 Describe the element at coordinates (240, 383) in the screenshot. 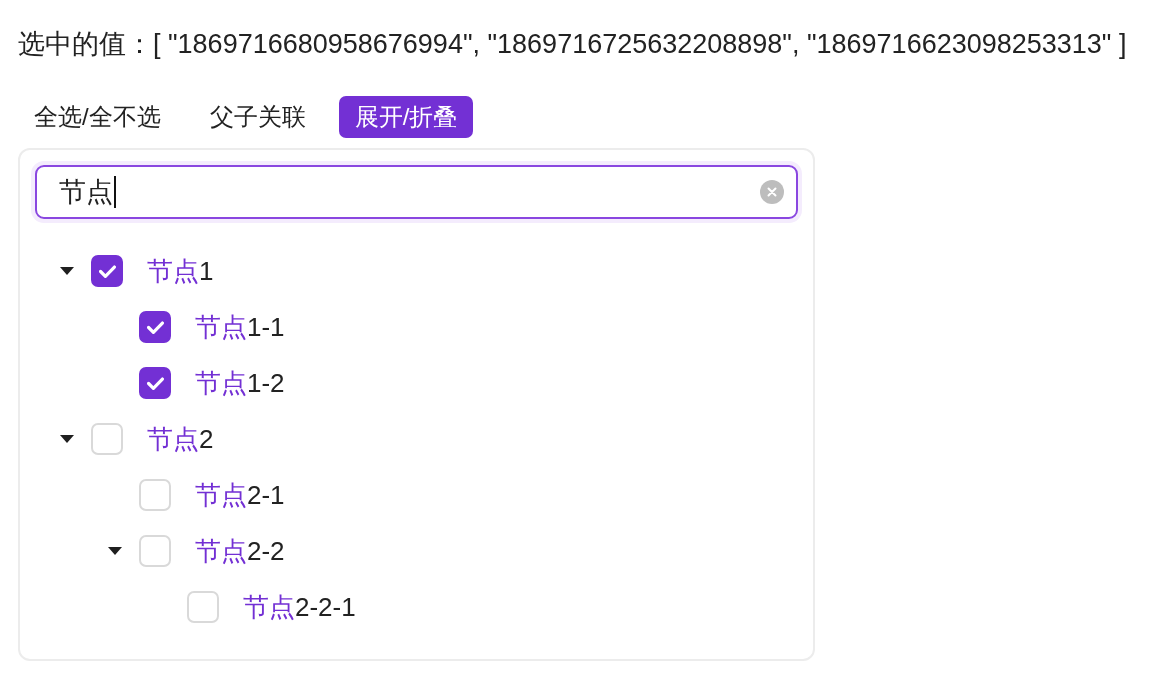

I see `tree-node-label: 节点1-2` at that location.